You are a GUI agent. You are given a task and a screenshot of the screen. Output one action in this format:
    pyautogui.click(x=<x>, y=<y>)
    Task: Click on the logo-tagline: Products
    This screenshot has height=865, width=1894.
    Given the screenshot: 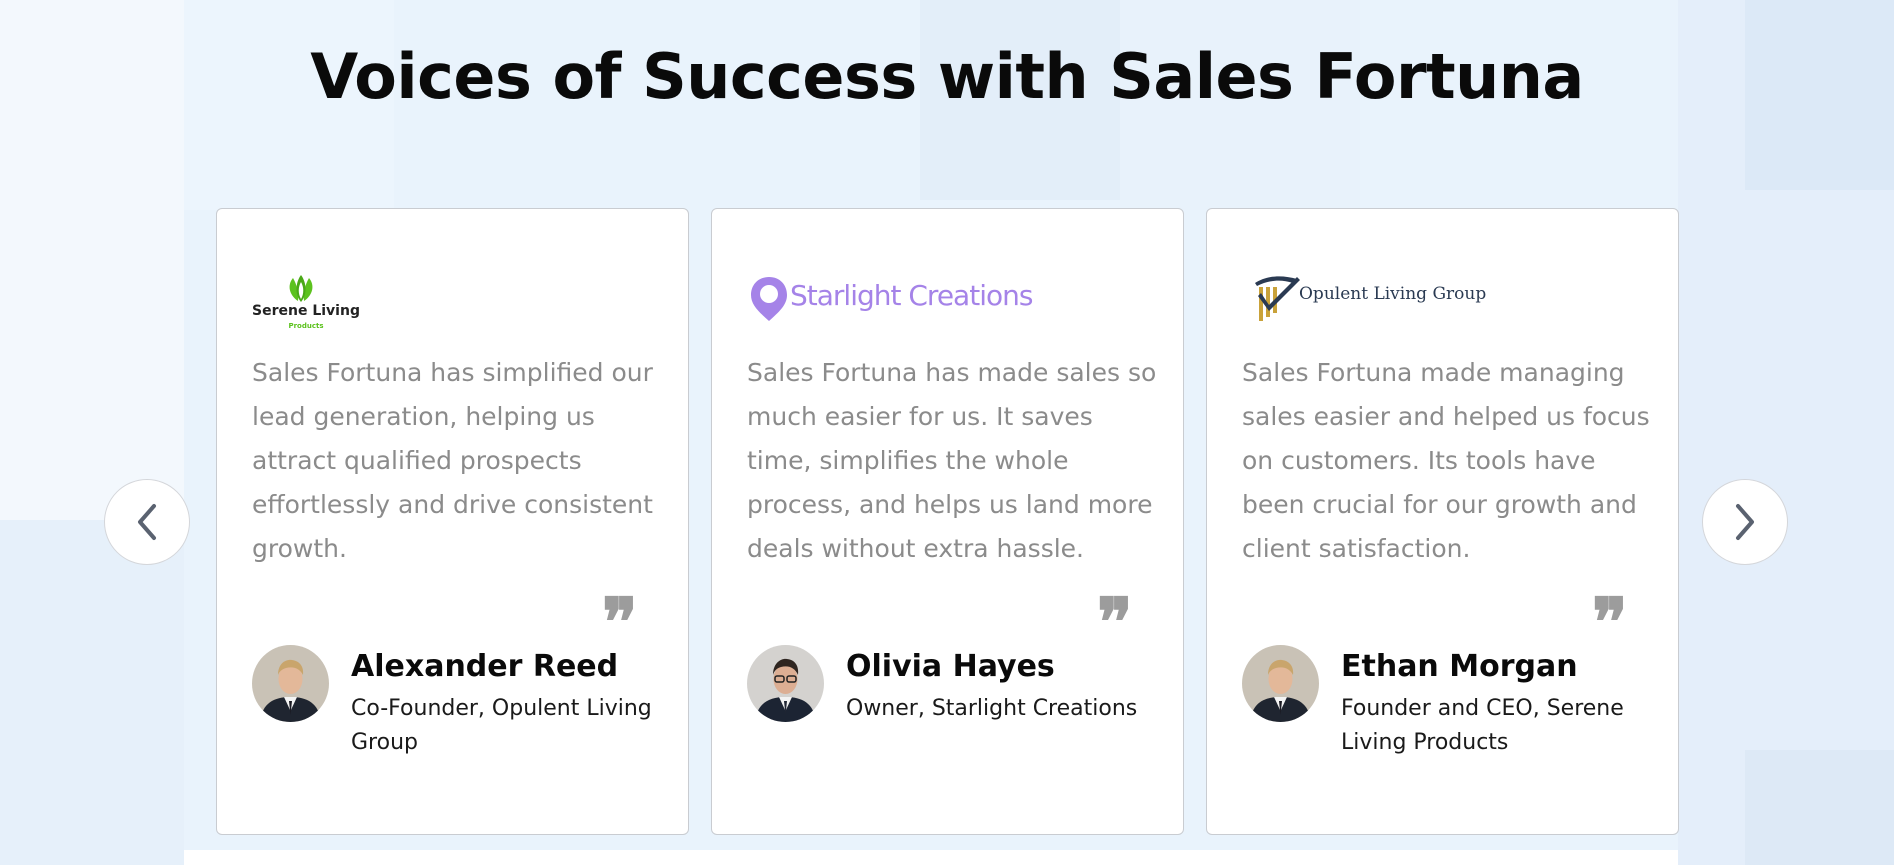 What is the action you would take?
    pyautogui.click(x=306, y=326)
    